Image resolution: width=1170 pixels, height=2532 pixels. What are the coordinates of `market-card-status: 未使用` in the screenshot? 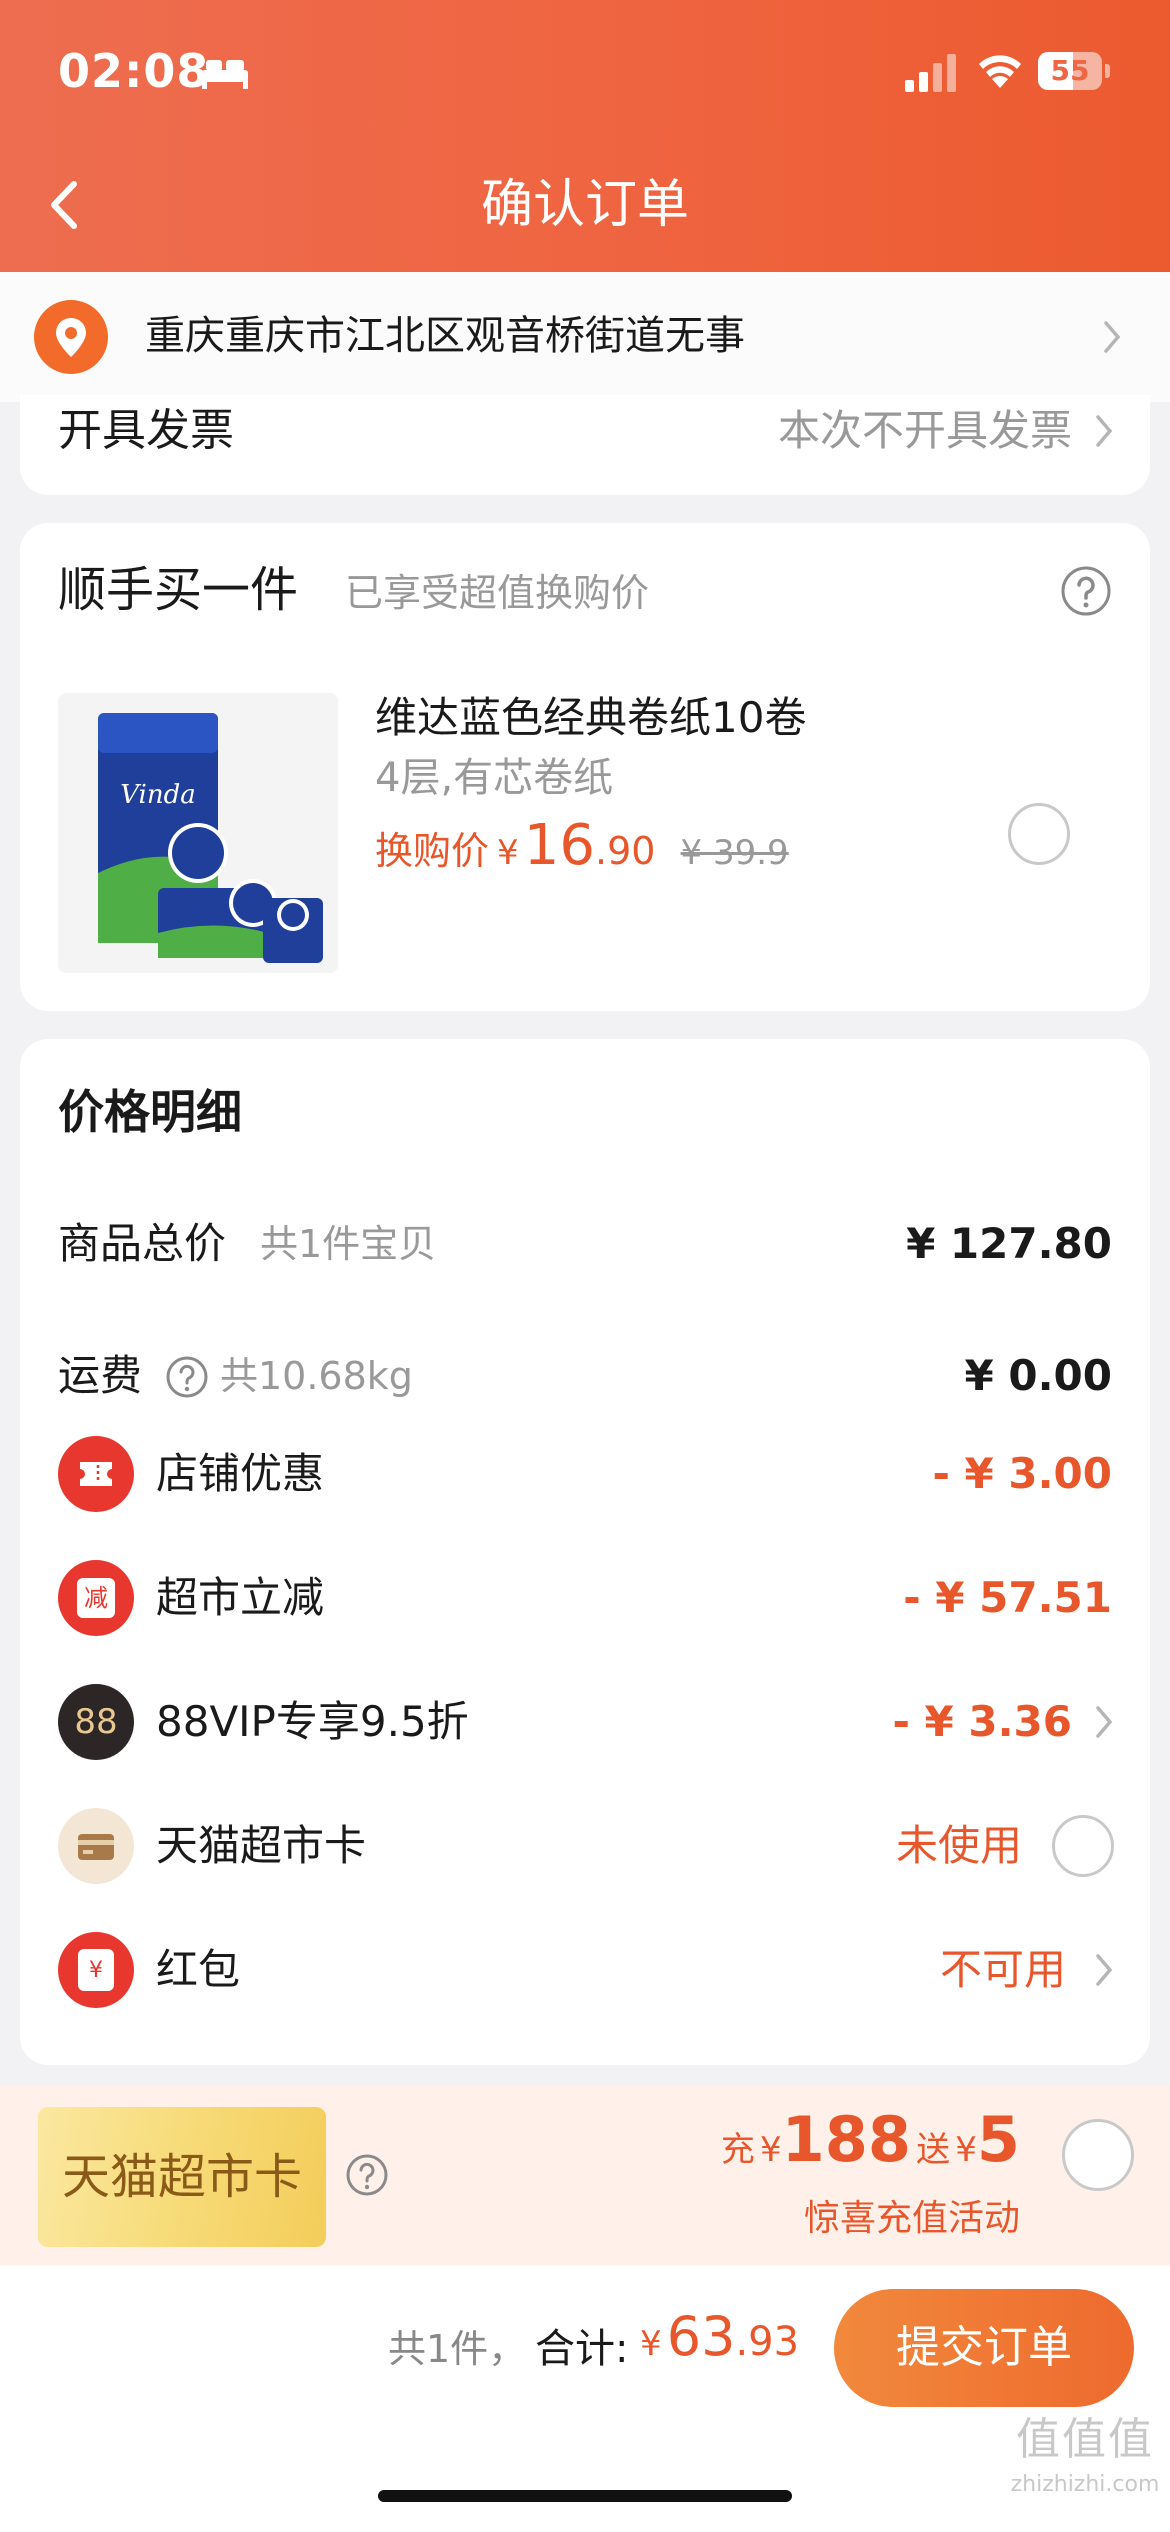 It's located at (959, 1845).